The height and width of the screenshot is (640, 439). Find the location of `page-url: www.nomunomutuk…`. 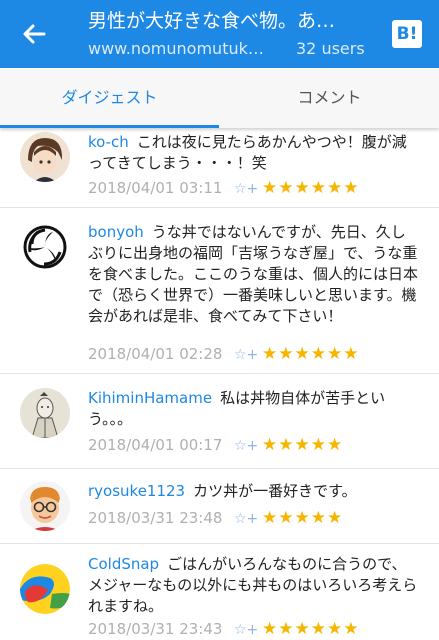

page-url: www.nomunomutuk… is located at coordinates (186, 49).